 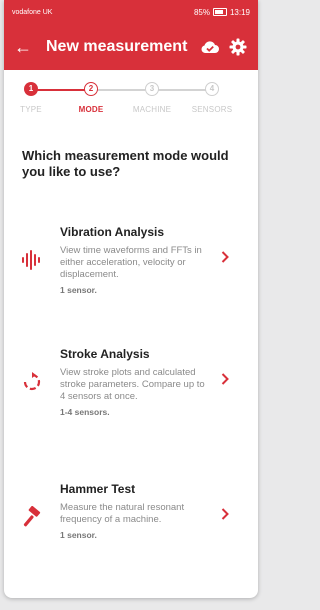 I want to click on step-number: 1, so click(x=31, y=89).